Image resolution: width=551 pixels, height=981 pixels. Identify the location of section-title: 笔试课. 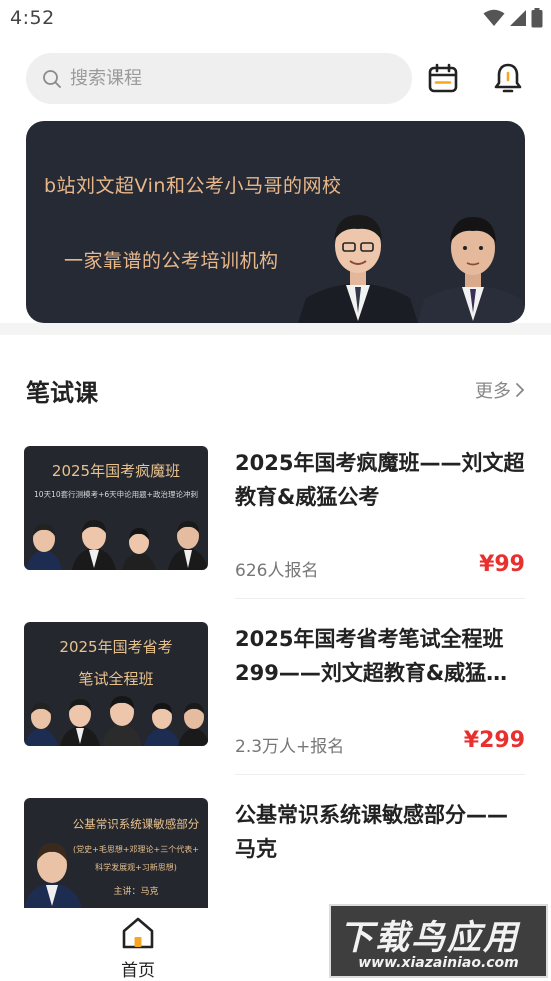
(62, 393).